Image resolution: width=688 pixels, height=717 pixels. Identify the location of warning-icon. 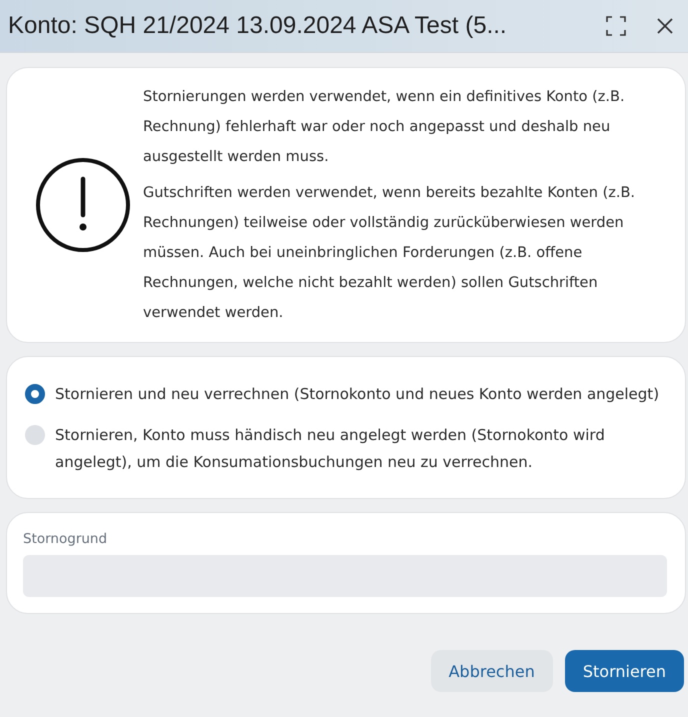
(83, 205).